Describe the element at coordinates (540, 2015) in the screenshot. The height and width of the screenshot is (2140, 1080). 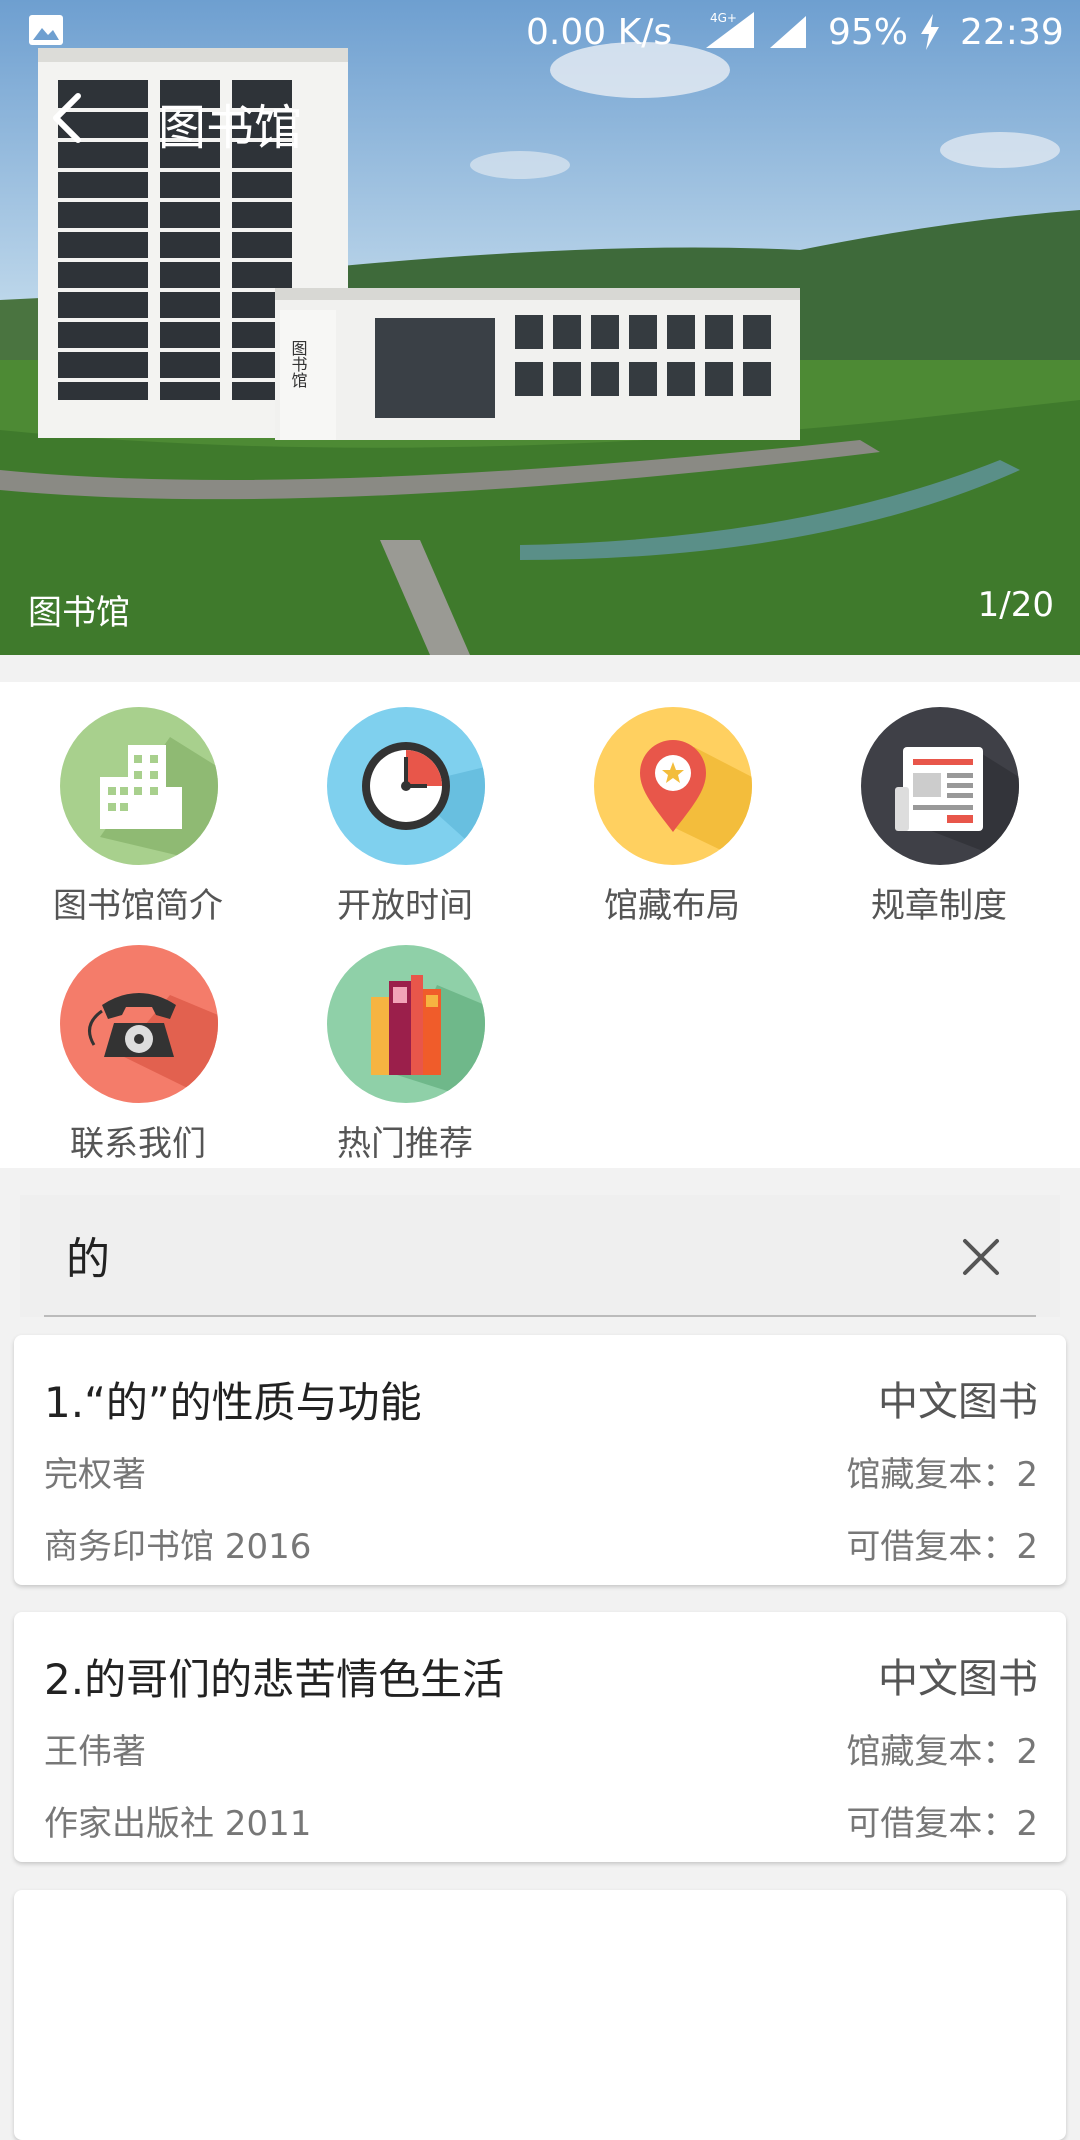
I see `result-card` at that location.